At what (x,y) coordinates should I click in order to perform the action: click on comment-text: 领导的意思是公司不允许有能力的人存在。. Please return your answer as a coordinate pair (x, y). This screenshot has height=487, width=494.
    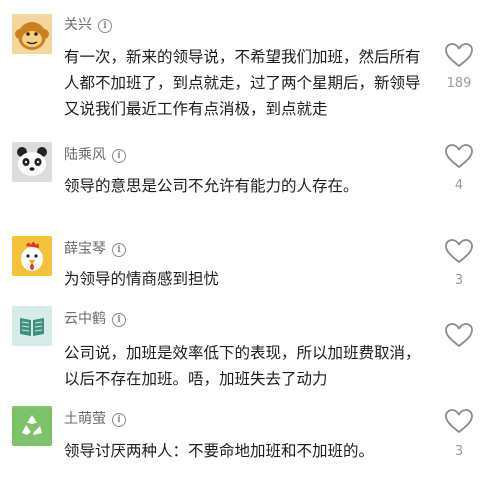
    Looking at the image, I should click on (211, 186).